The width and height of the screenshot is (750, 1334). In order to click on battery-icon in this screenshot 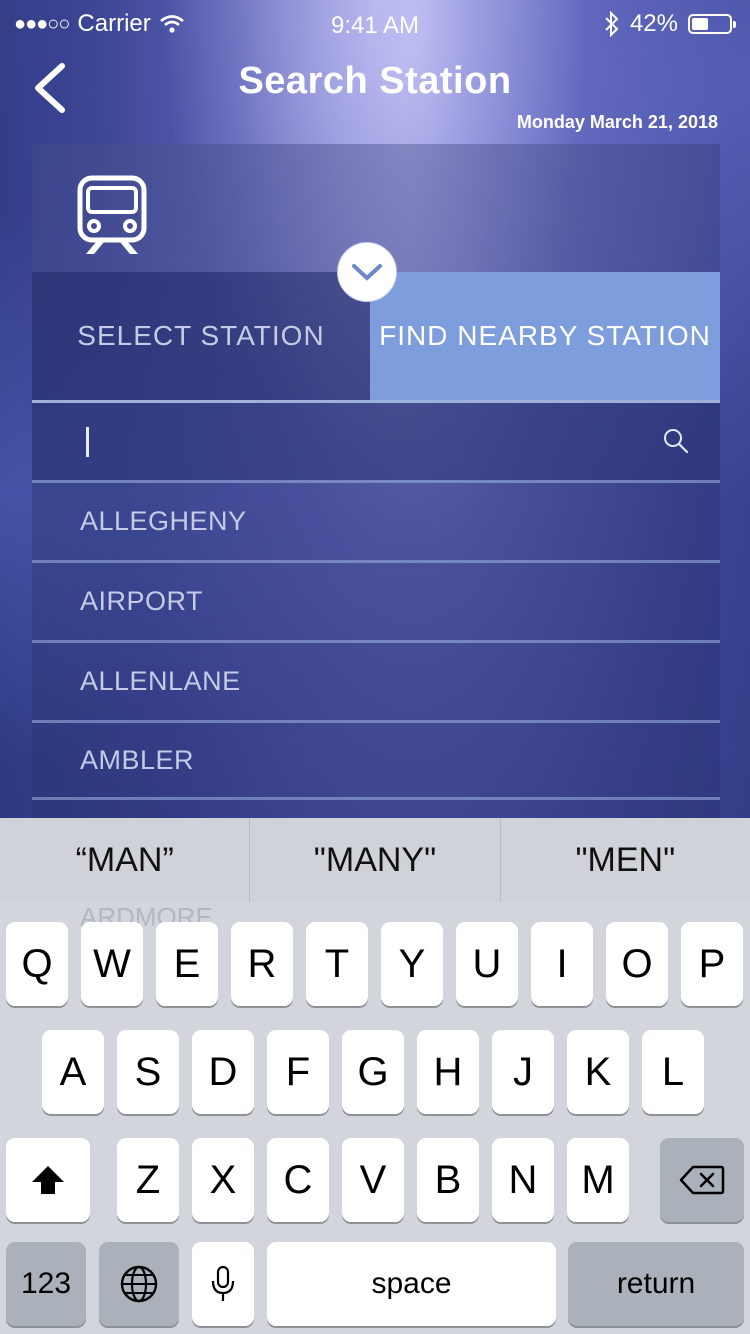, I will do `click(712, 24)`.